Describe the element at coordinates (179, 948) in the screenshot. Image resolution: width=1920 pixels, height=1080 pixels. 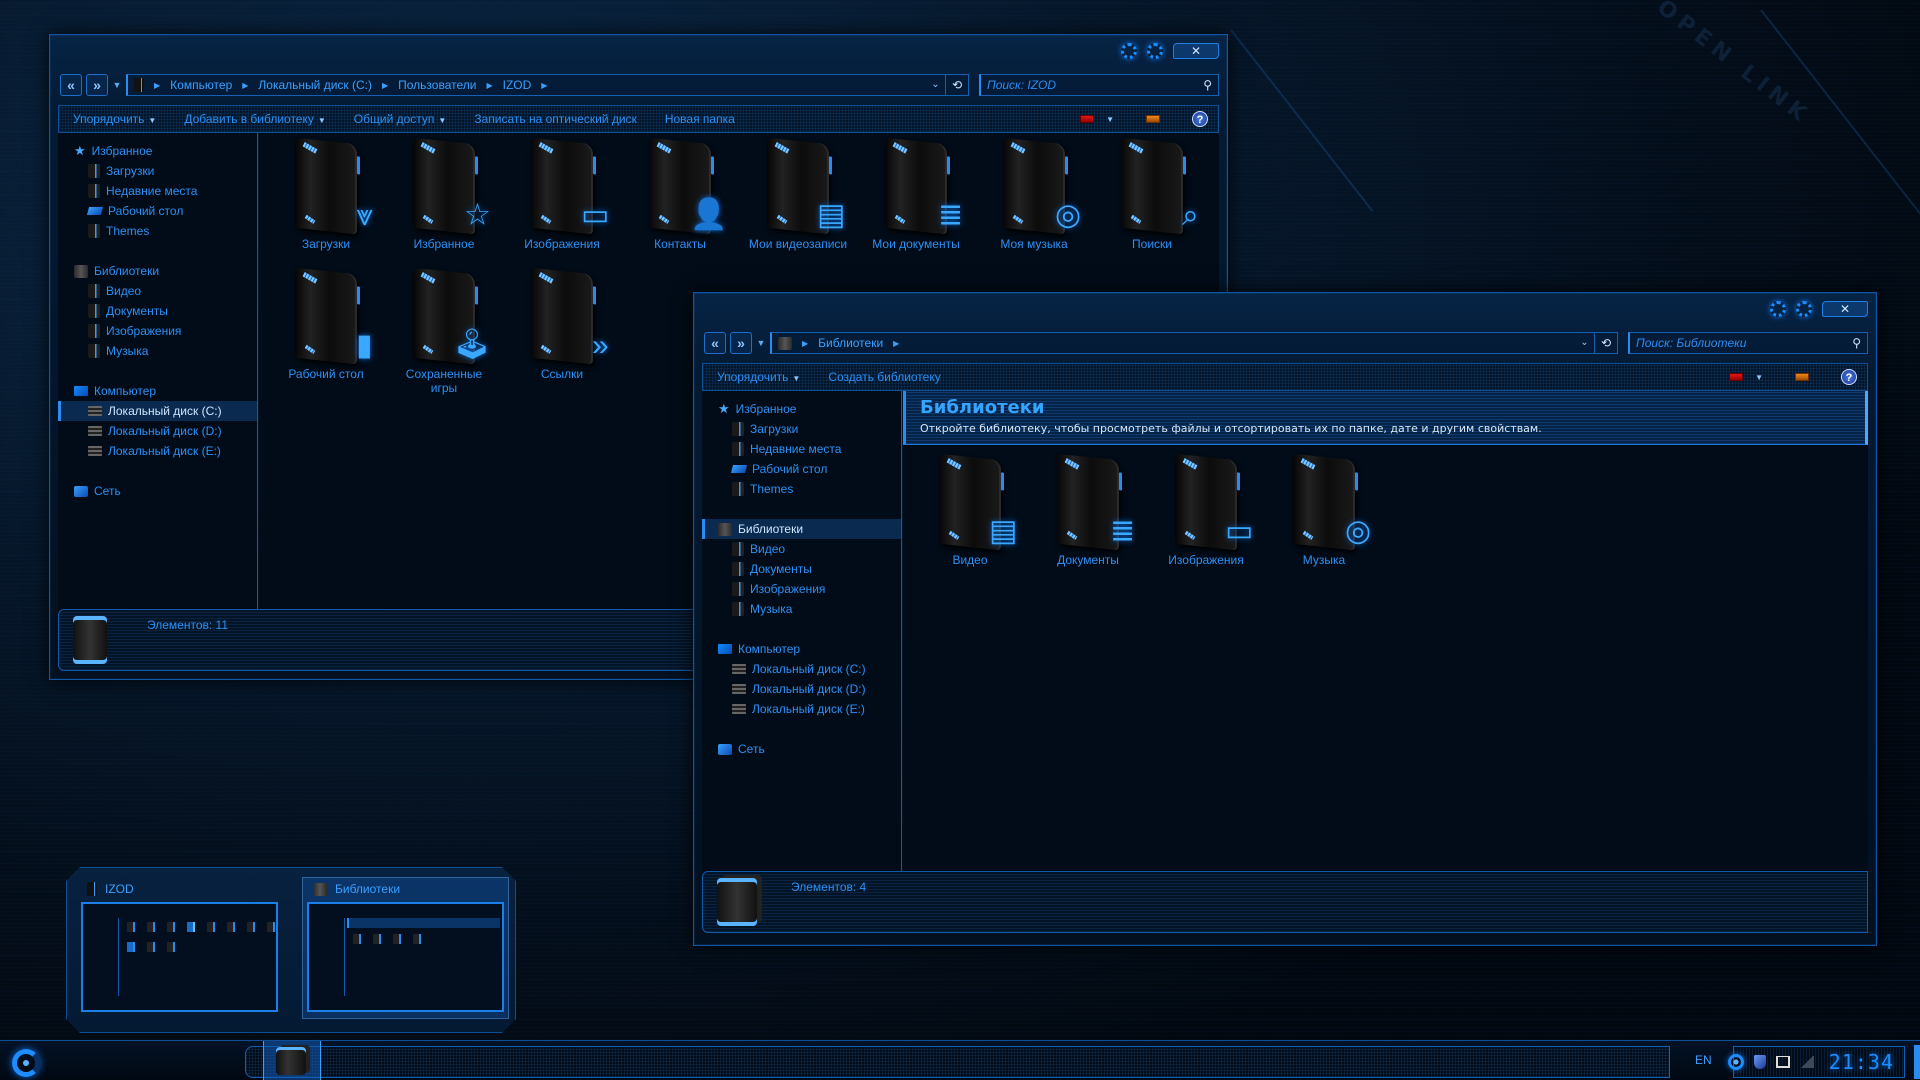
I see `thumbnail-izod: IZOD` at that location.